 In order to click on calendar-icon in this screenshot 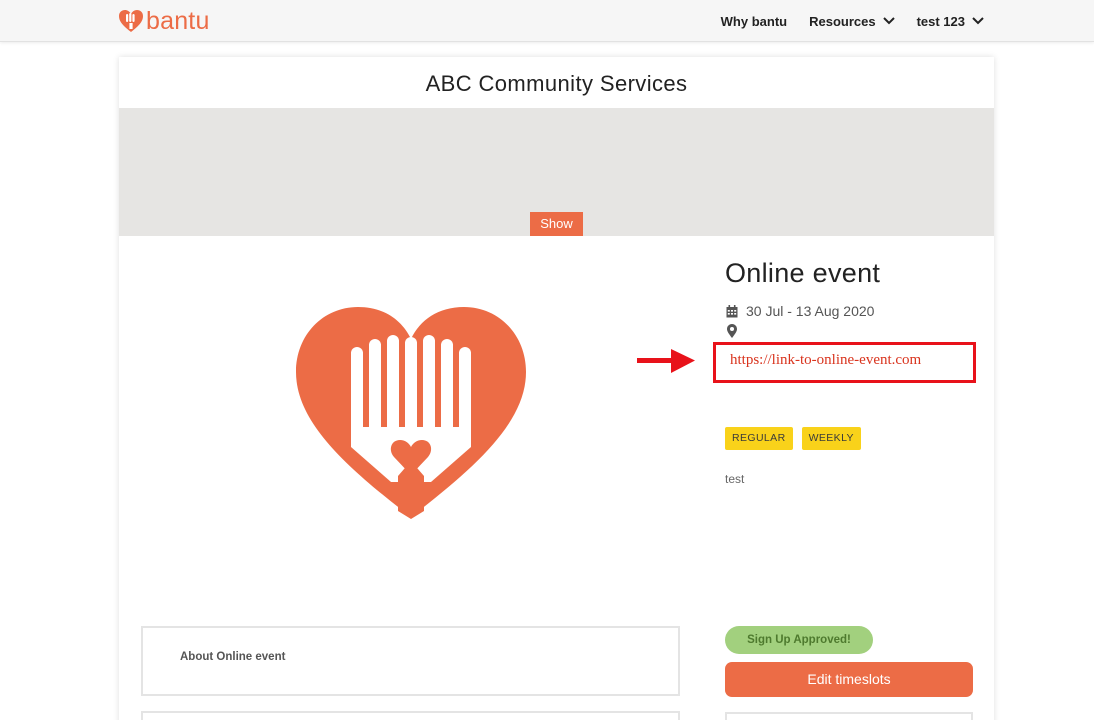, I will do `click(732, 310)`.